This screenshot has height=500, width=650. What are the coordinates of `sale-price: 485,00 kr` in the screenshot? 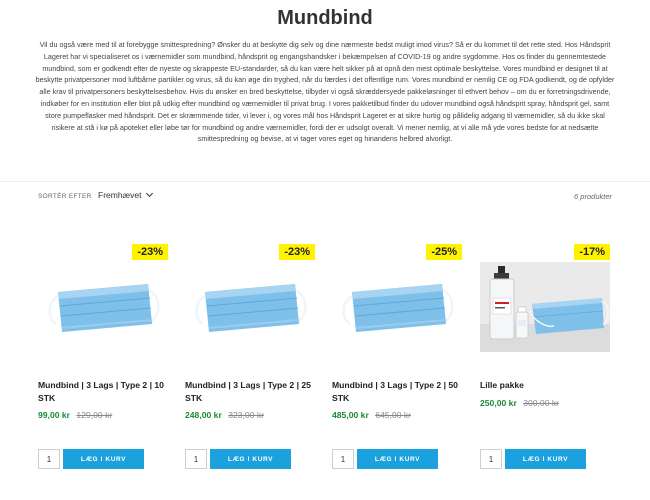 It's located at (350, 415).